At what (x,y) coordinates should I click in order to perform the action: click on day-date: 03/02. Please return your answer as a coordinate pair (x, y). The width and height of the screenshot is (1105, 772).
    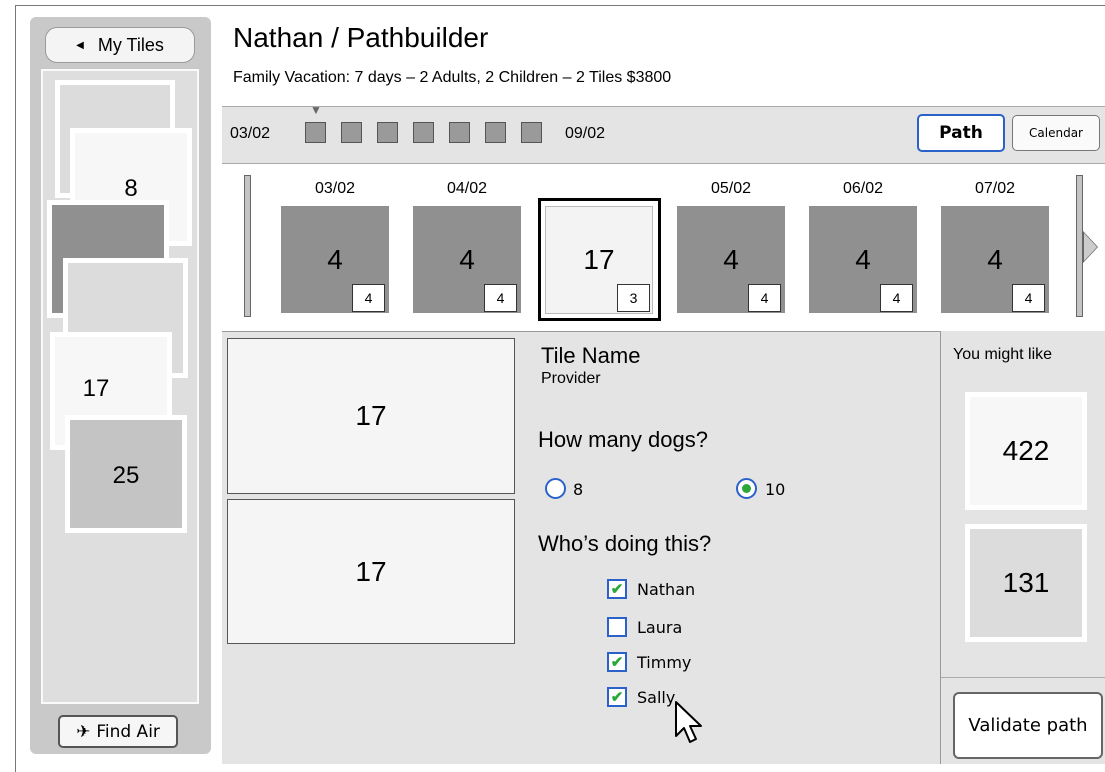
    Looking at the image, I should click on (335, 188).